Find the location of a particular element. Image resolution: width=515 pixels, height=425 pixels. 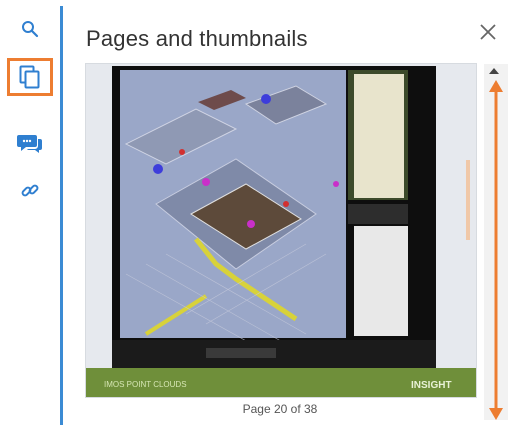

link-button is located at coordinates (30, 191).